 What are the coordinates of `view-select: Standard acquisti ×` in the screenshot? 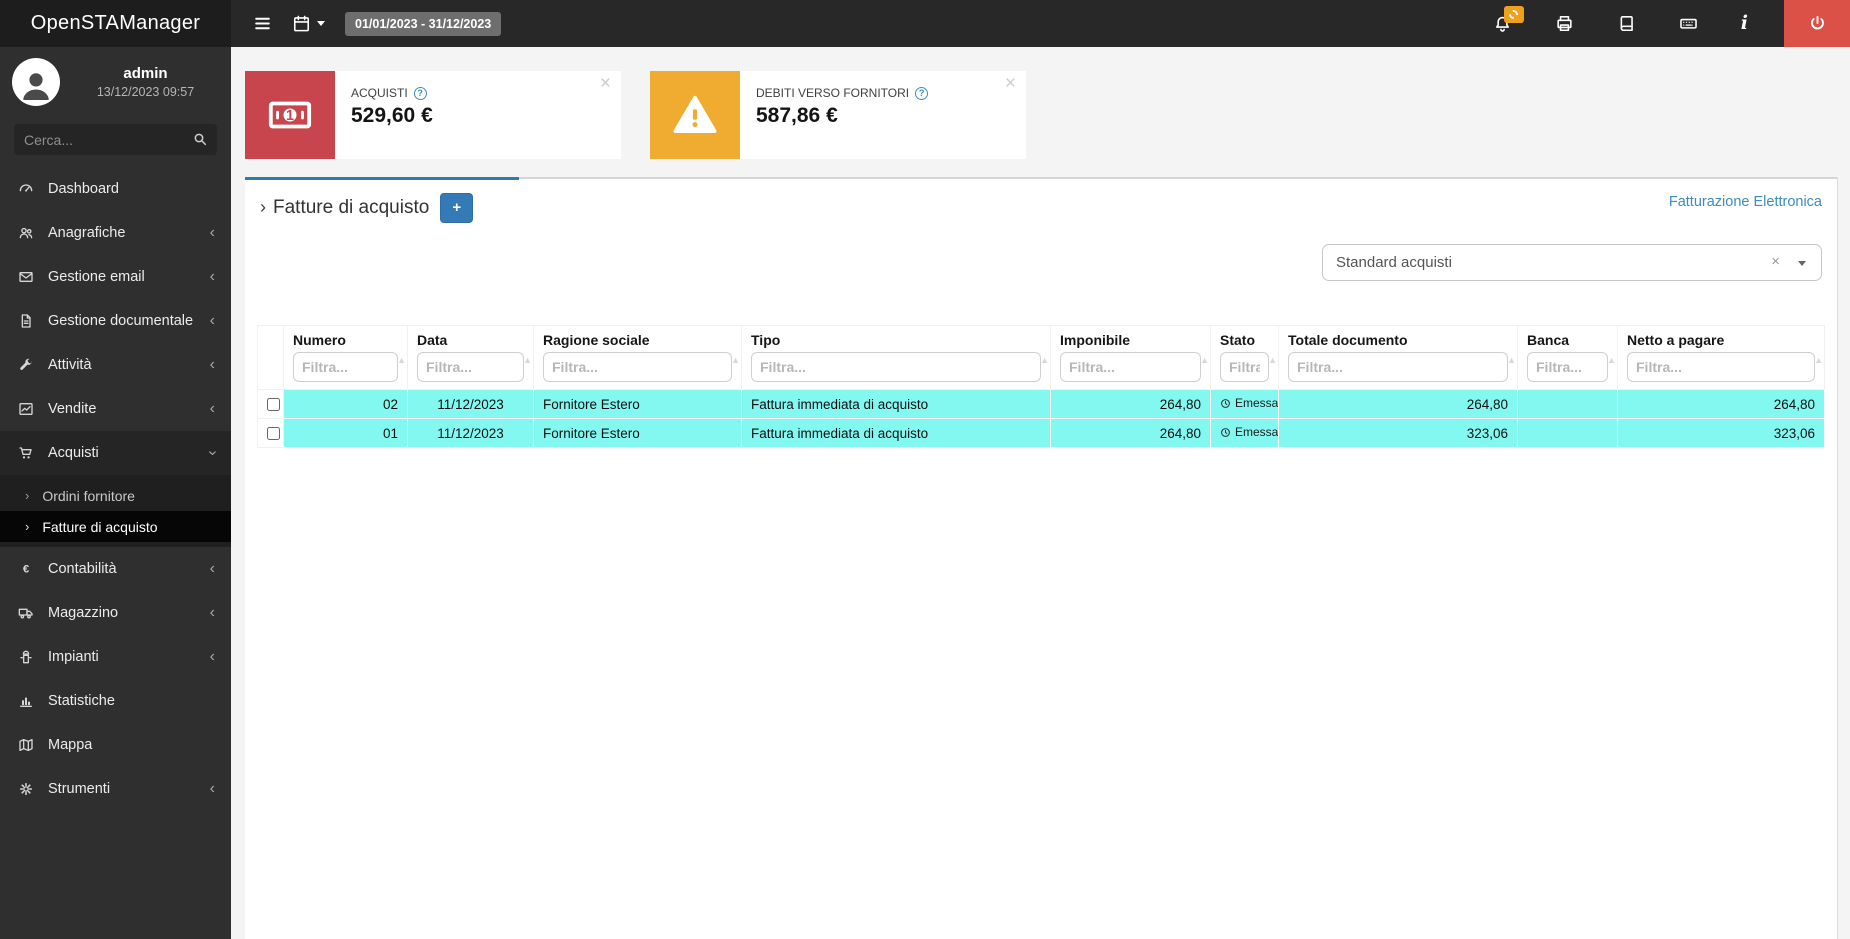 It's located at (1572, 262).